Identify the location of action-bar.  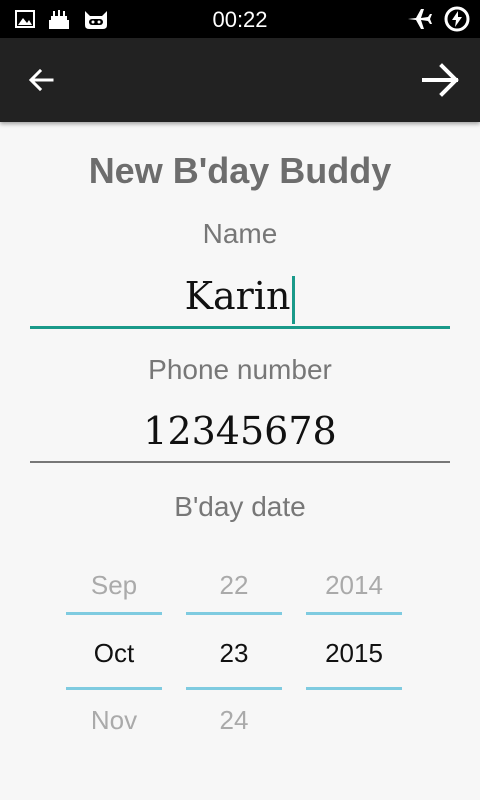
(240, 80).